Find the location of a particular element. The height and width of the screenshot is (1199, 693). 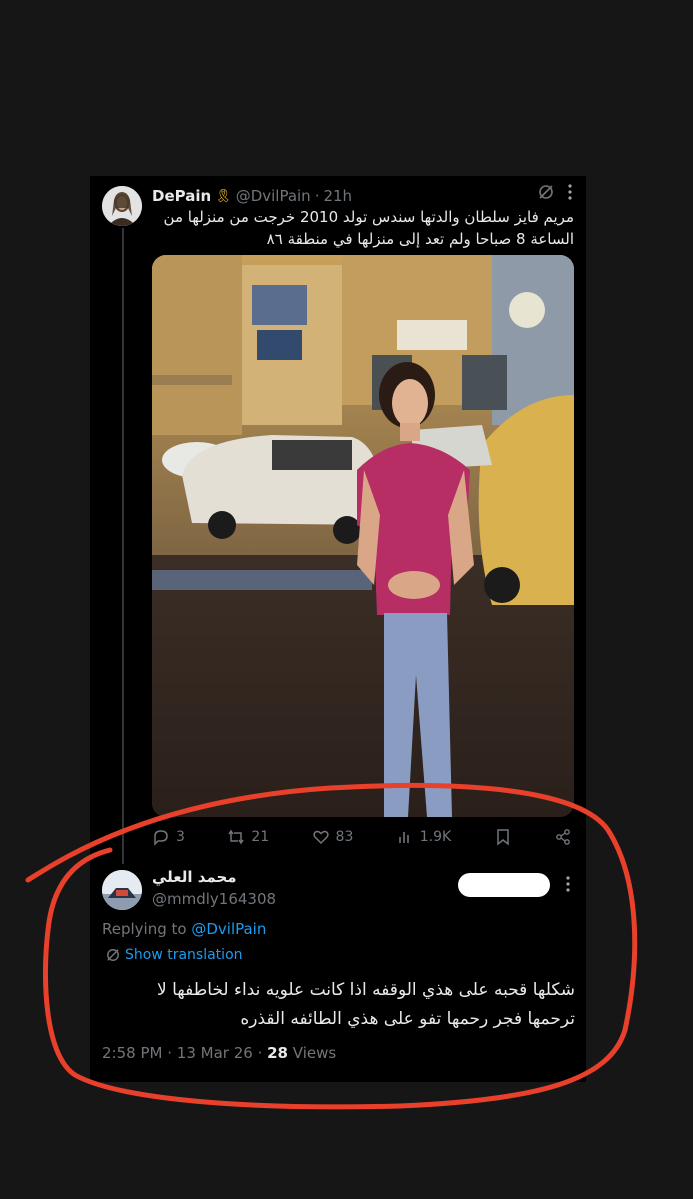

show-translation-label: Show translation is located at coordinates (184, 955).